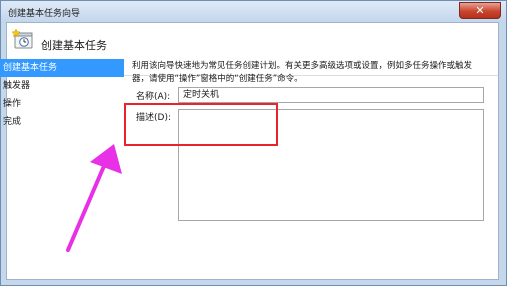 This screenshot has height=286, width=507. Describe the element at coordinates (62, 68) in the screenshot. I see `nav-item-create-basic-task: 创建基本任务` at that location.